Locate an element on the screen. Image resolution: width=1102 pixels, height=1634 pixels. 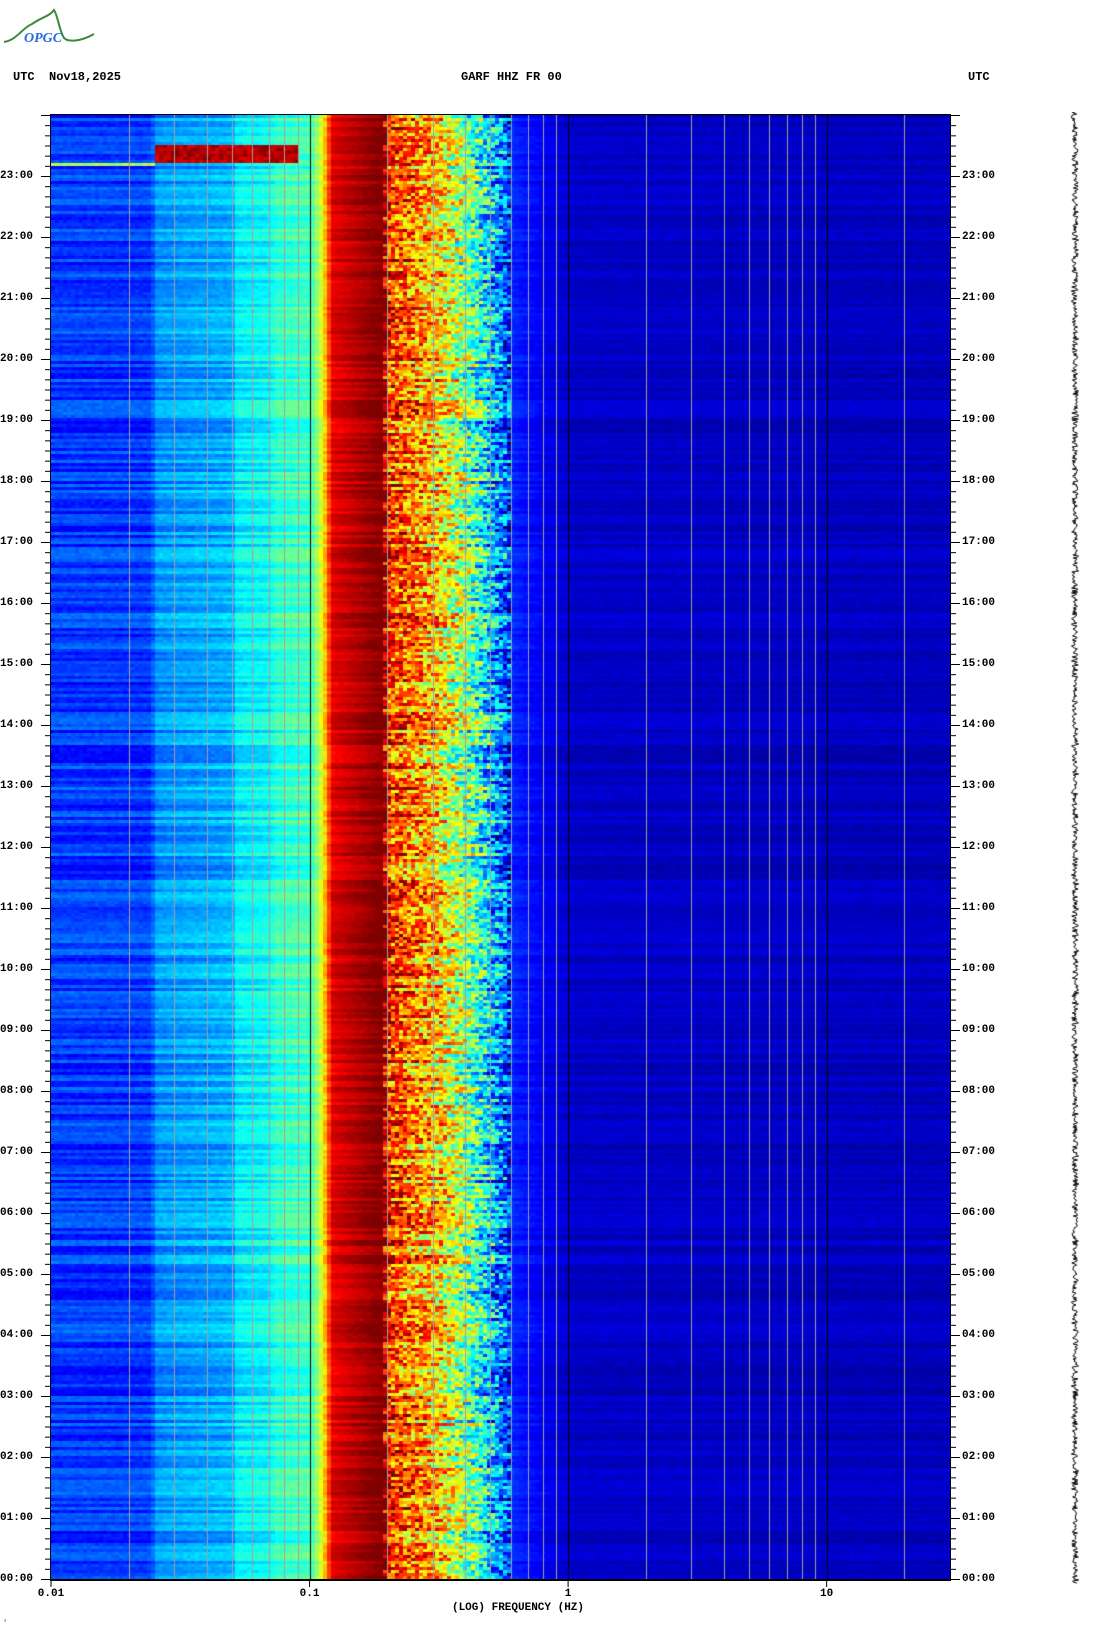
y-tick-label-right: 01:00 is located at coordinates (979, 1518).